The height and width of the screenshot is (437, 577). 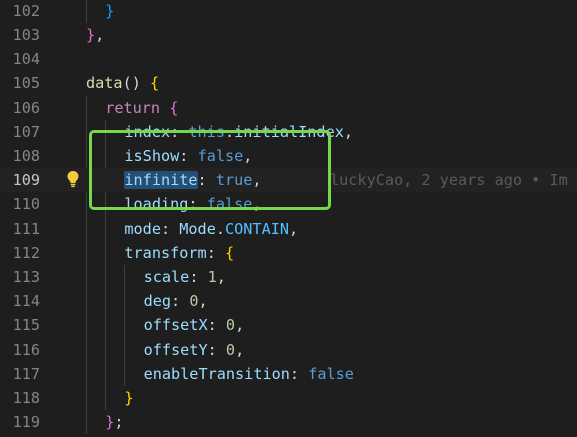 What do you see at coordinates (288, 325) in the screenshot?
I see `code-line: 115 offsetX: 0,` at bounding box center [288, 325].